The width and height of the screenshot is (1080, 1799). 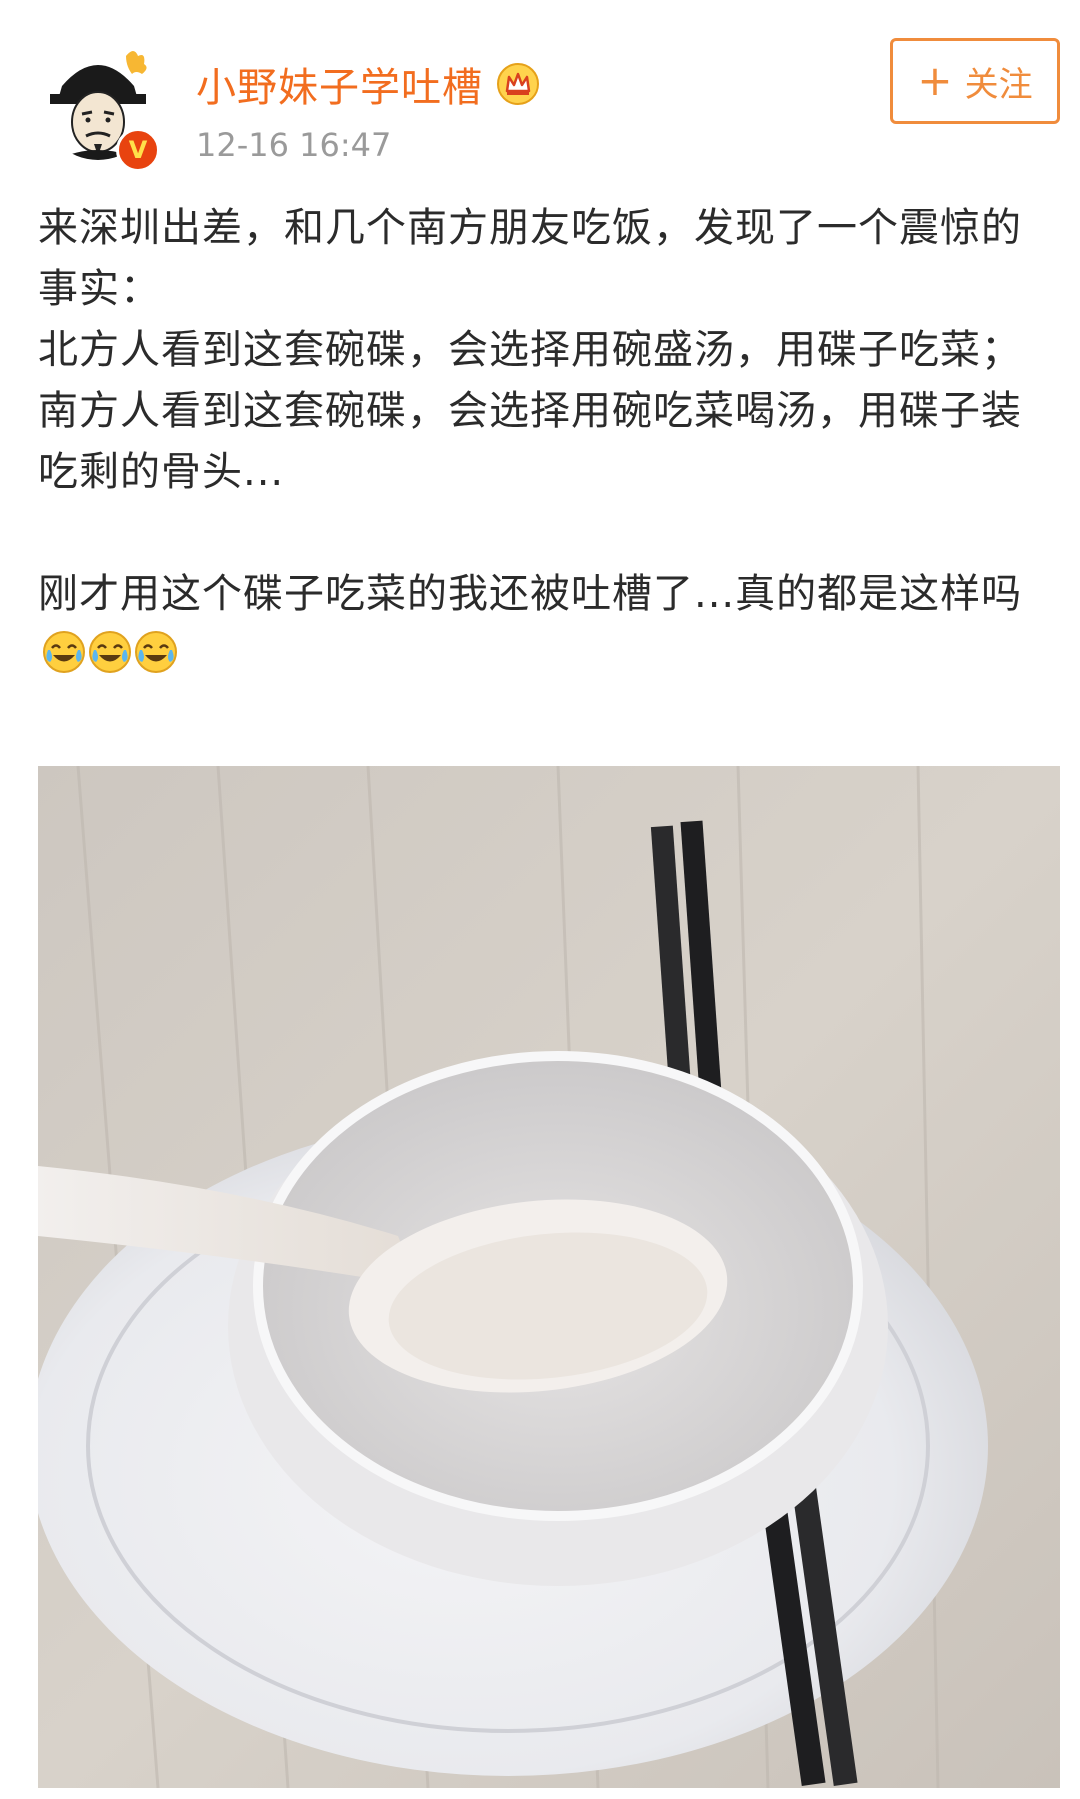 I want to click on follow-button: + 关注, so click(x=975, y=81).